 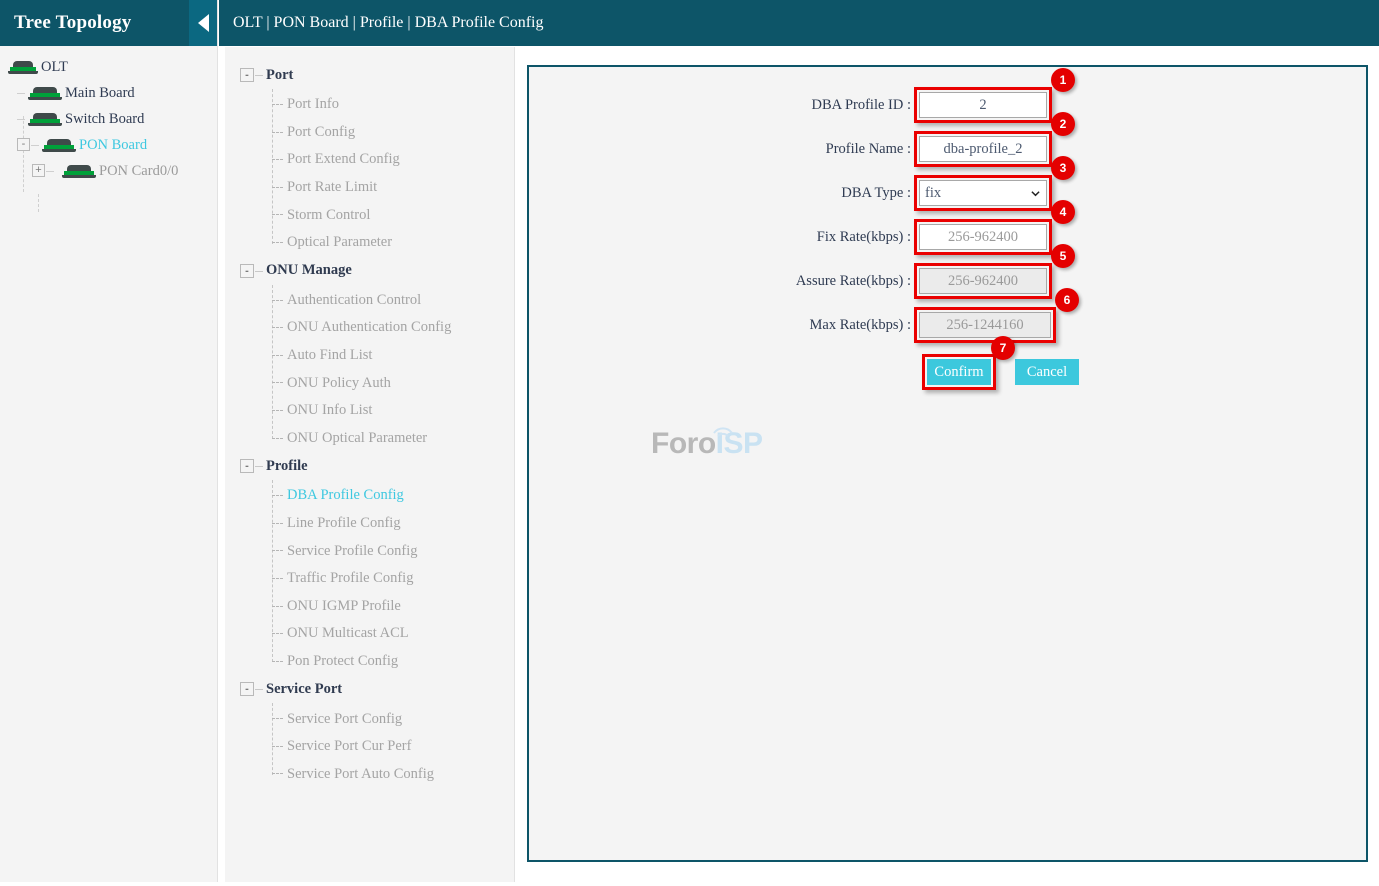 I want to click on menu-group-title: Profile, so click(x=287, y=465).